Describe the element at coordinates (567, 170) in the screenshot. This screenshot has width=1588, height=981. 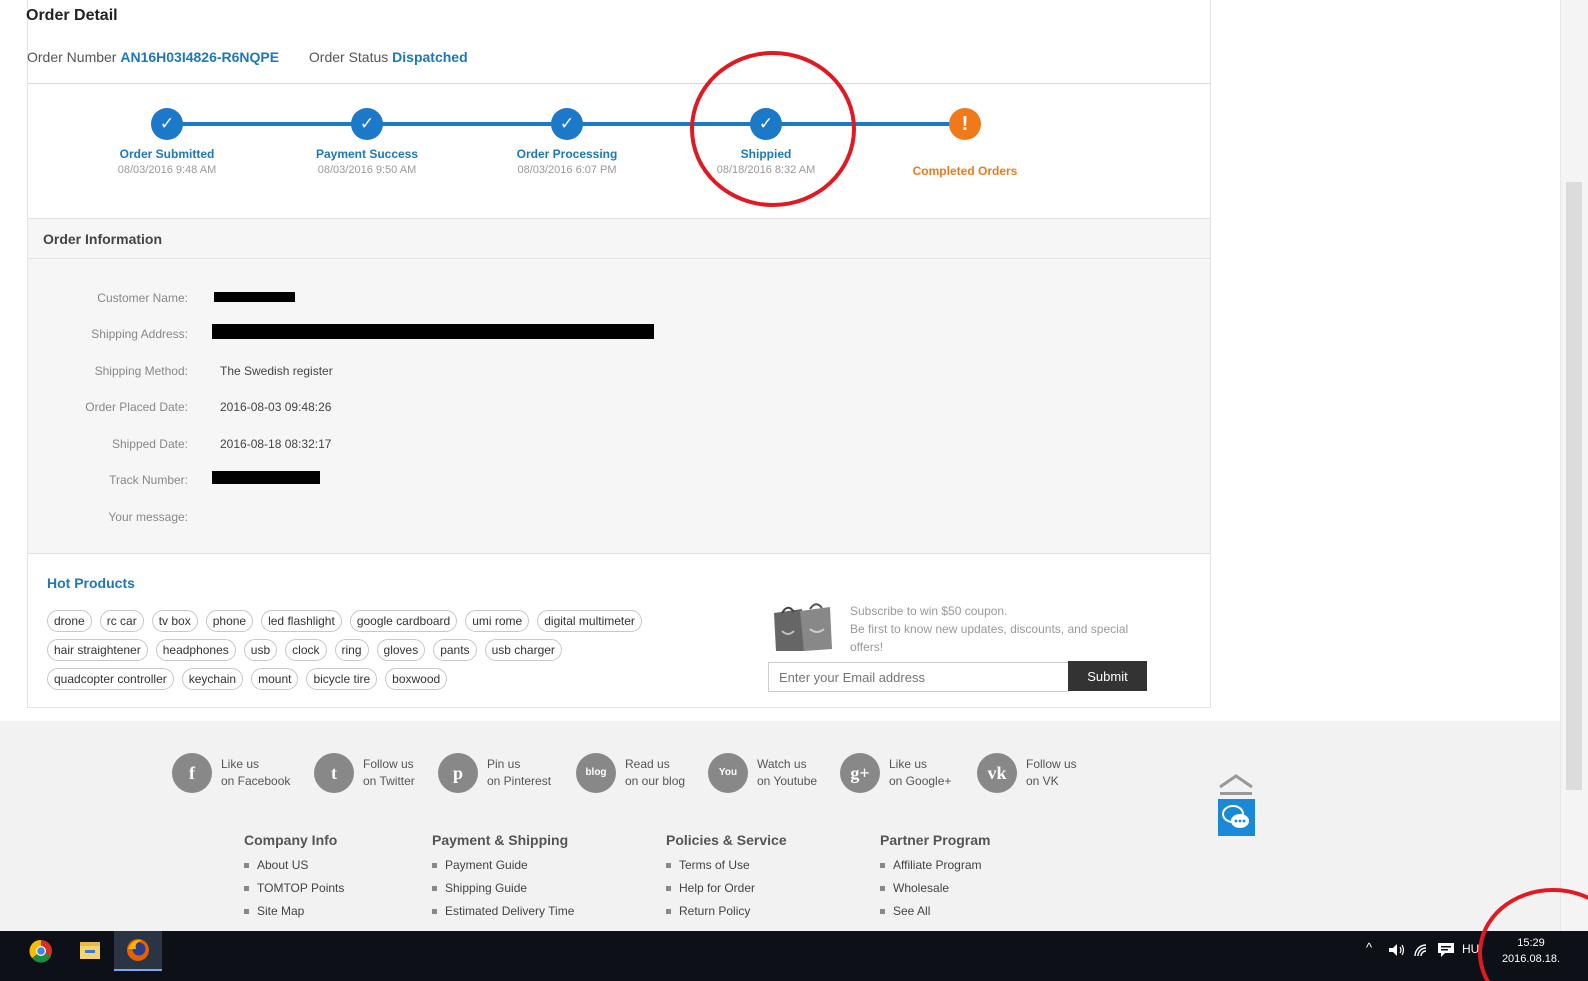
I see `step-timestamp: 08/03/2016 6:07 PM` at that location.